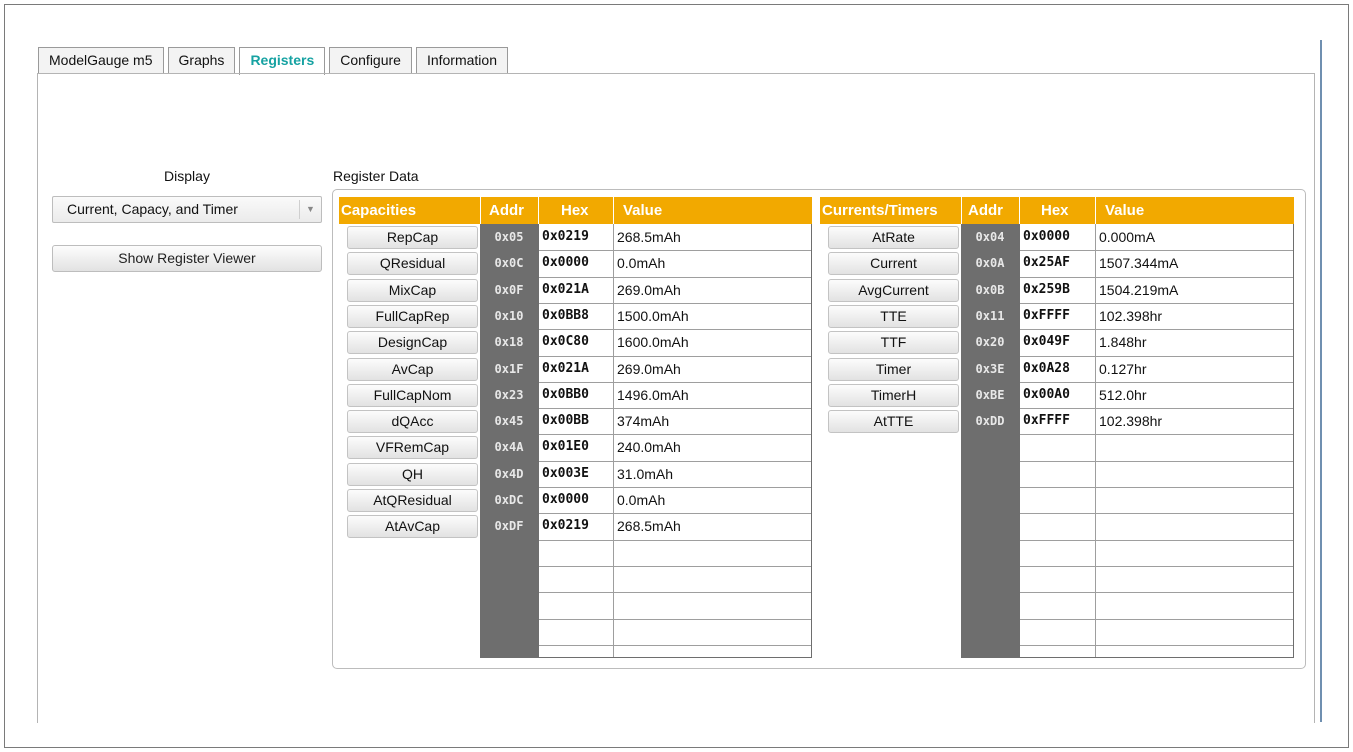 The width and height of the screenshot is (1353, 752). What do you see at coordinates (565, 341) in the screenshot?
I see `register-hex: 0x0C80` at bounding box center [565, 341].